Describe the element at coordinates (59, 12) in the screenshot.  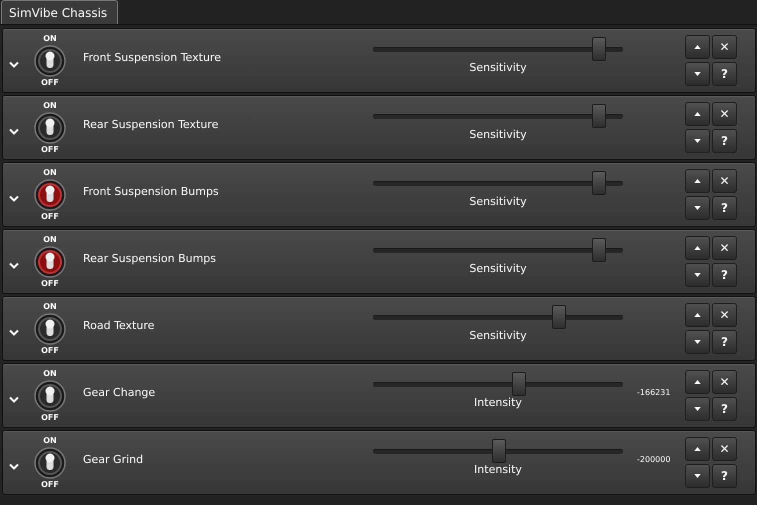
I see `tab: SimVibe Chassis` at that location.